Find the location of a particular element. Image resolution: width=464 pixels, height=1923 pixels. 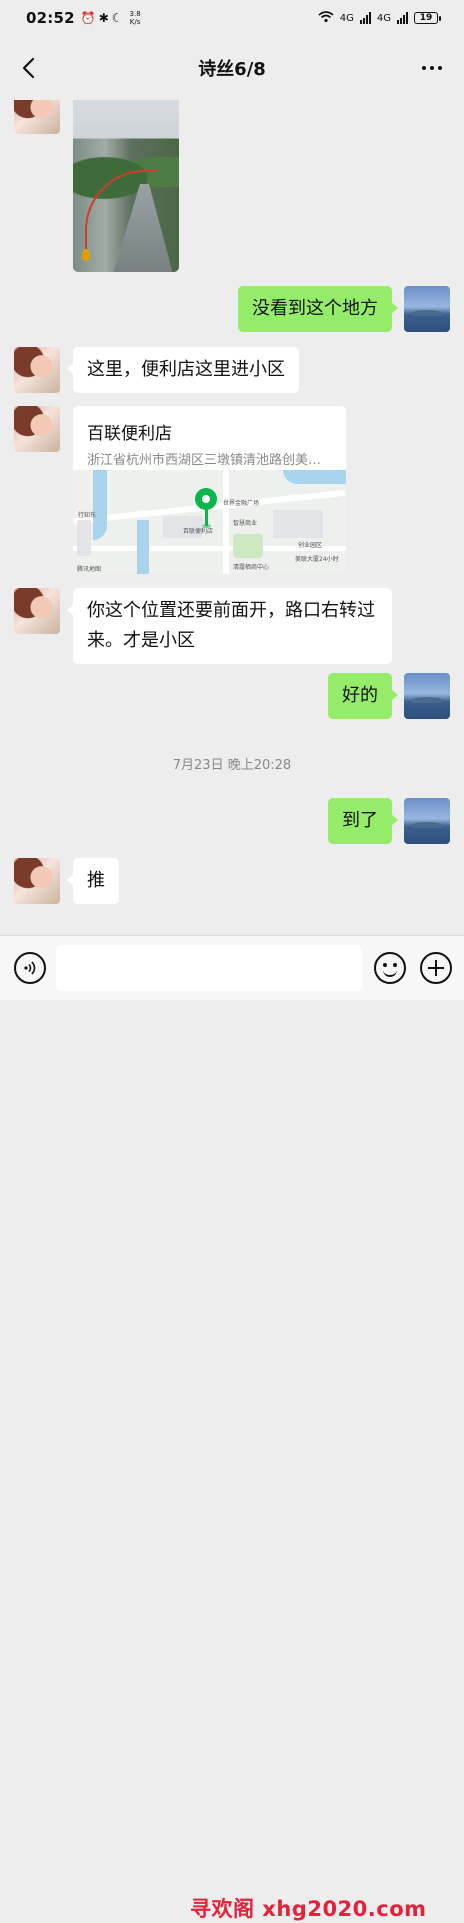

status-time: 02:52 is located at coordinates (50, 18).